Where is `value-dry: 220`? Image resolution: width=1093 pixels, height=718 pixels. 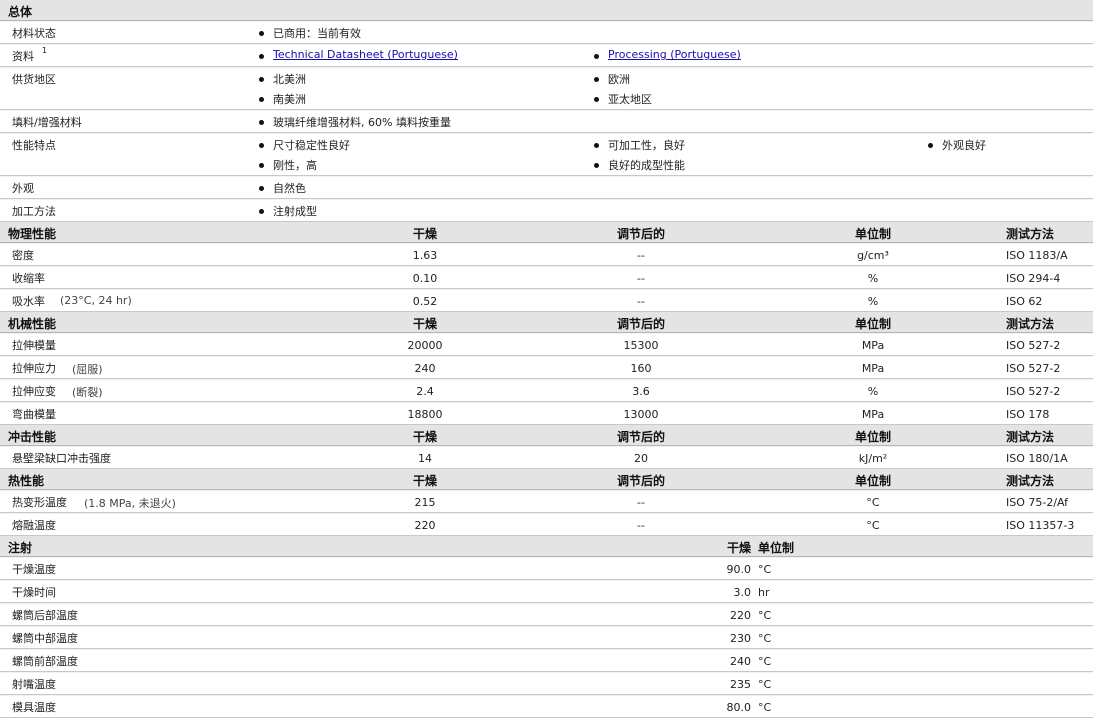 value-dry: 220 is located at coordinates (425, 525).